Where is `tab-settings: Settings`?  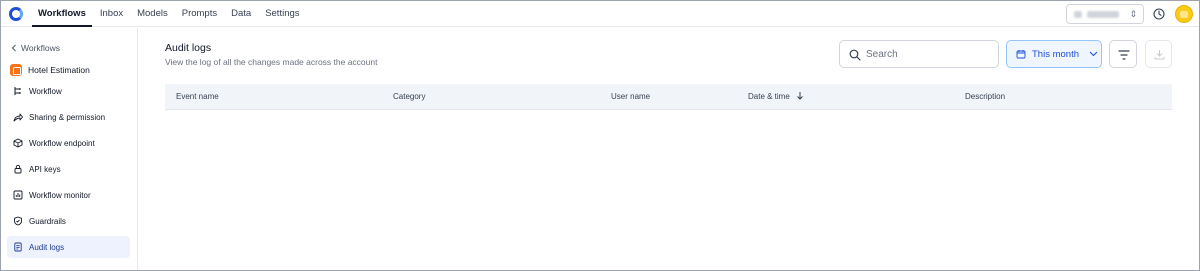
tab-settings: Settings is located at coordinates (282, 14).